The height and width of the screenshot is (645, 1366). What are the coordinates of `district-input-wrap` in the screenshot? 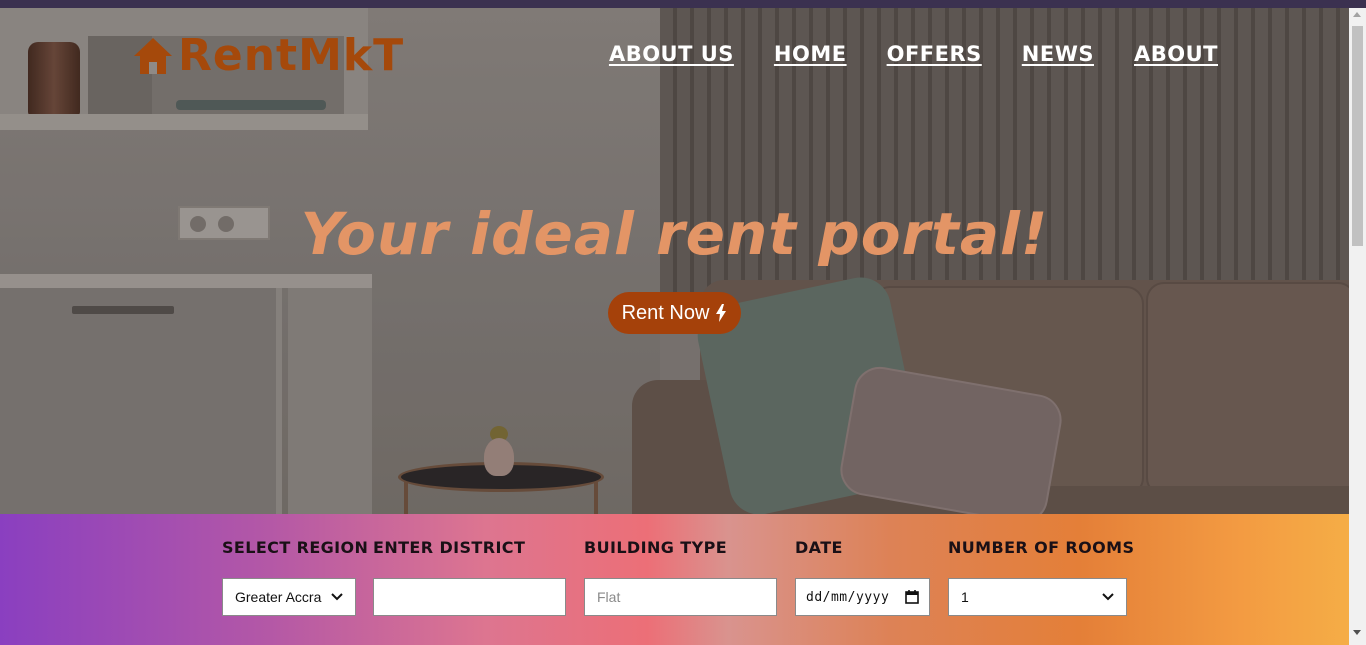 It's located at (469, 597).